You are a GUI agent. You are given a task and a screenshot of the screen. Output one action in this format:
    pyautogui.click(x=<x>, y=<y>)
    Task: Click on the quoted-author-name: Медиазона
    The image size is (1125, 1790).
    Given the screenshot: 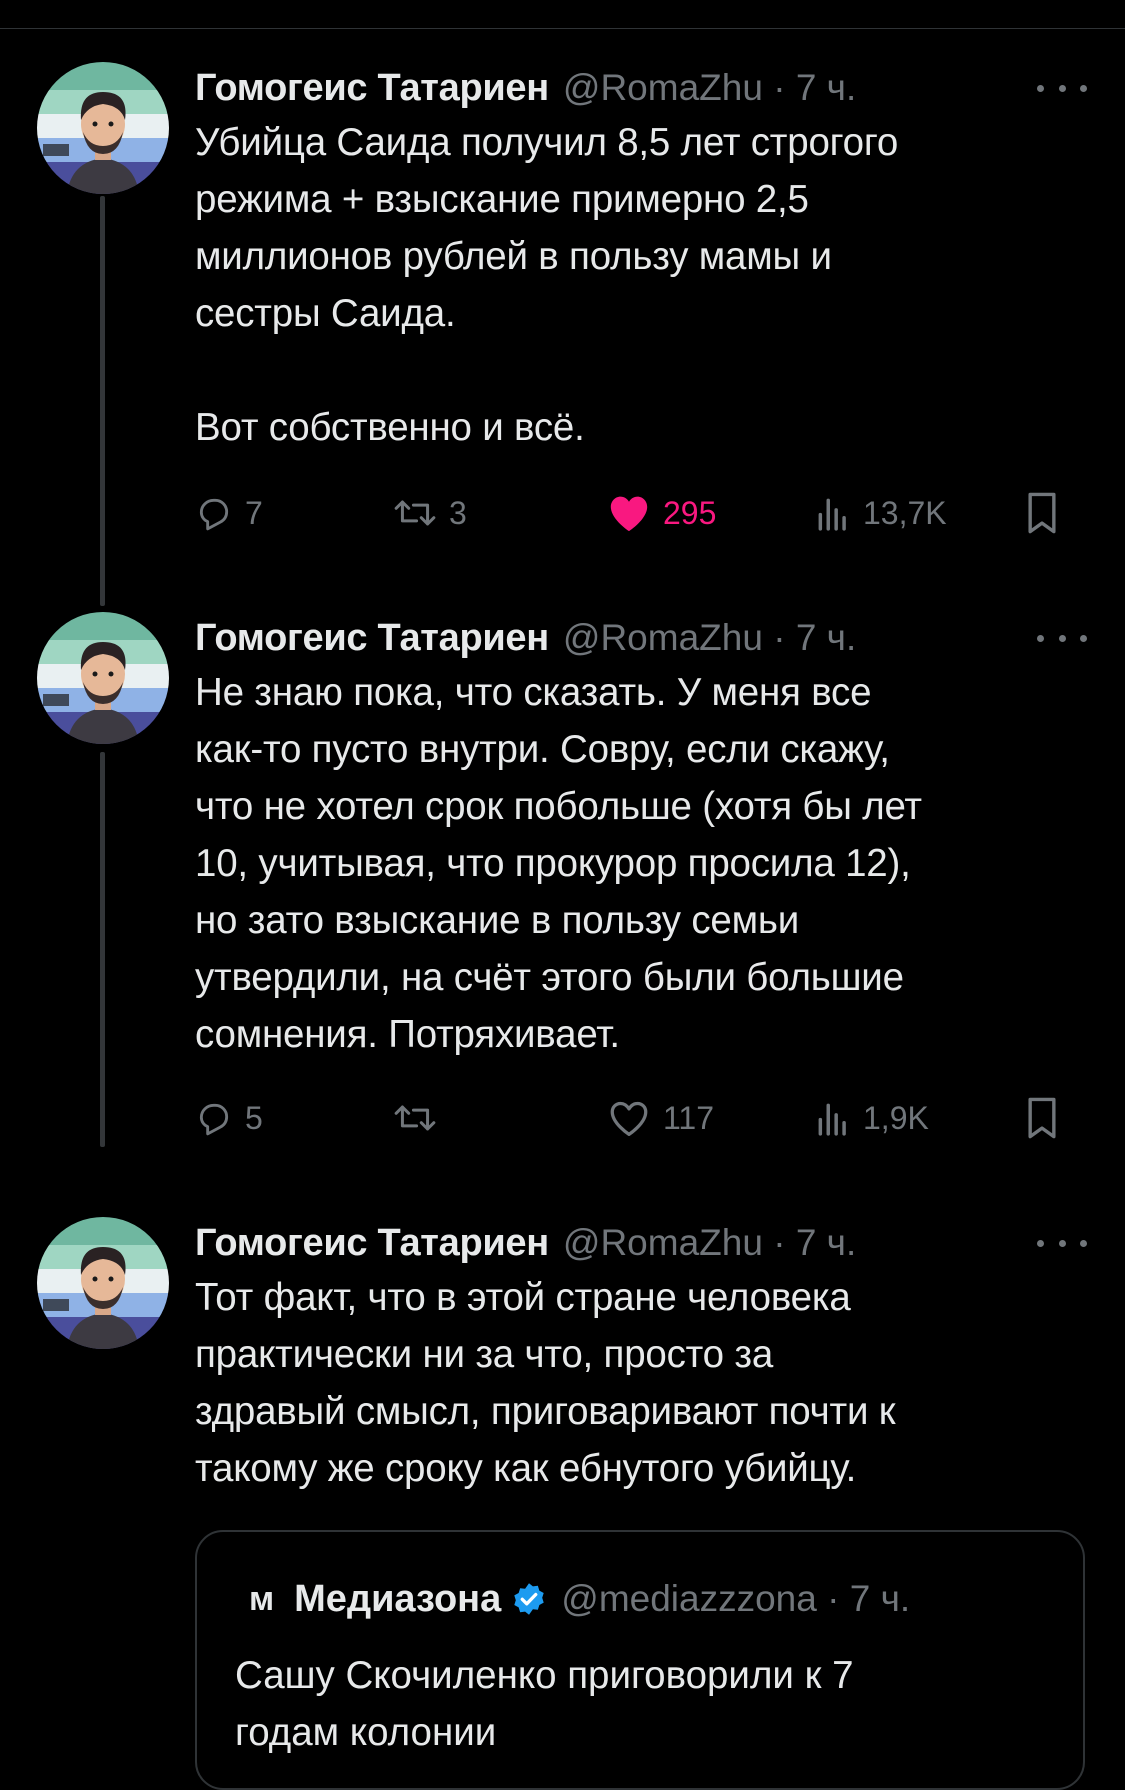 What is the action you would take?
    pyautogui.click(x=397, y=1599)
    